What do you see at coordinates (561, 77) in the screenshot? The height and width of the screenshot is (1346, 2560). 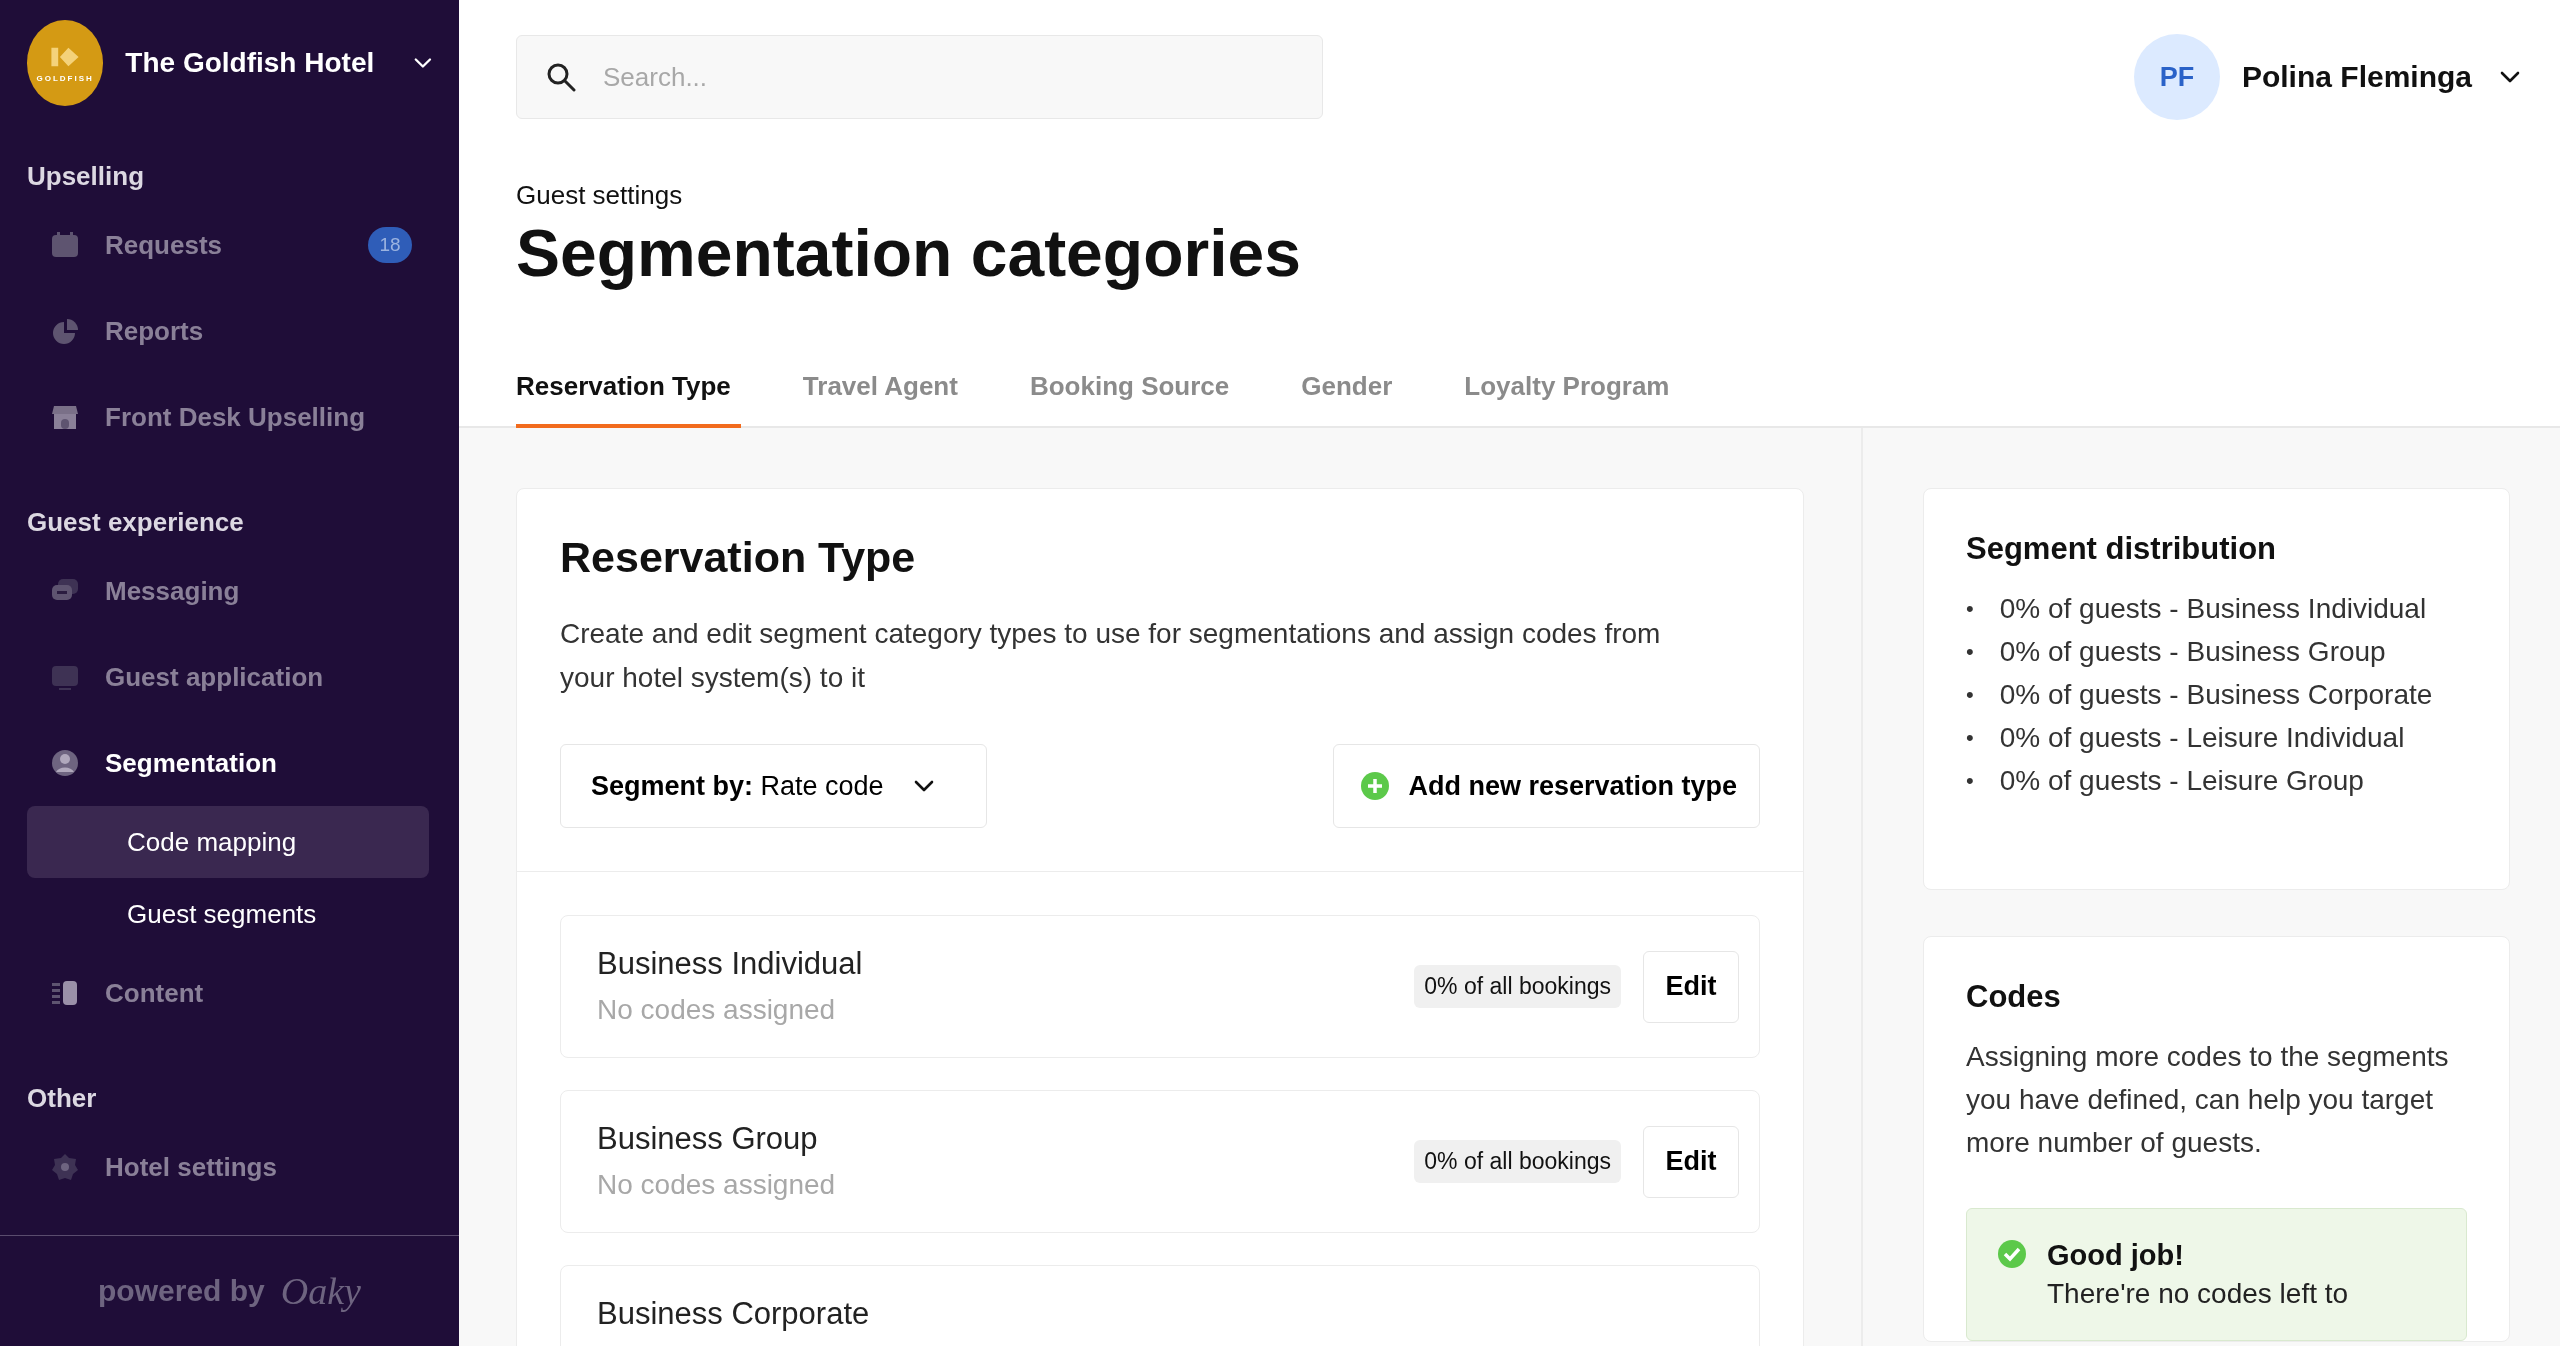 I see `search-icon` at bounding box center [561, 77].